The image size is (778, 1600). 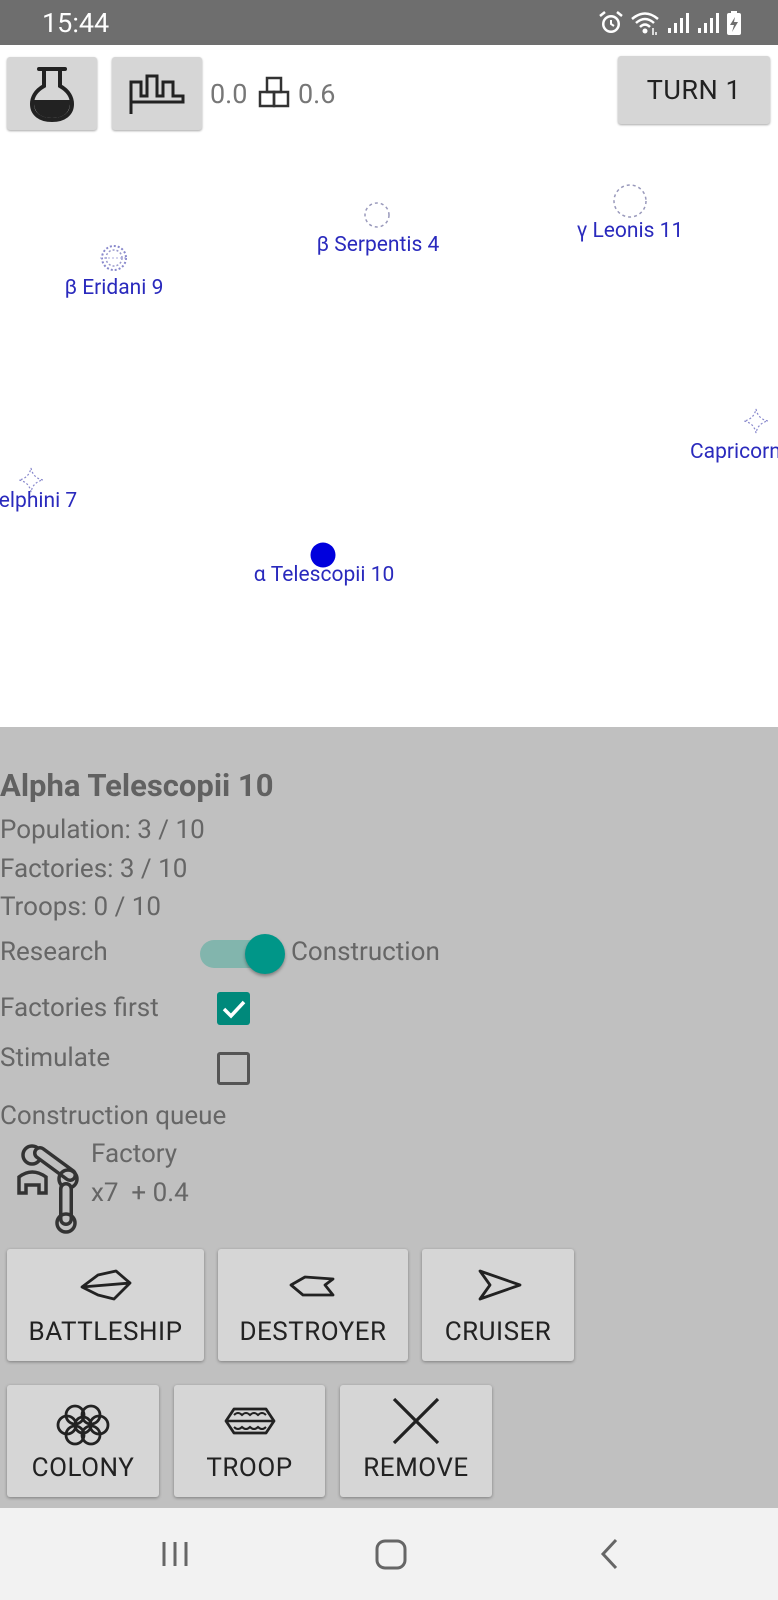 What do you see at coordinates (694, 90) in the screenshot?
I see `turn-button: TURN 1` at bounding box center [694, 90].